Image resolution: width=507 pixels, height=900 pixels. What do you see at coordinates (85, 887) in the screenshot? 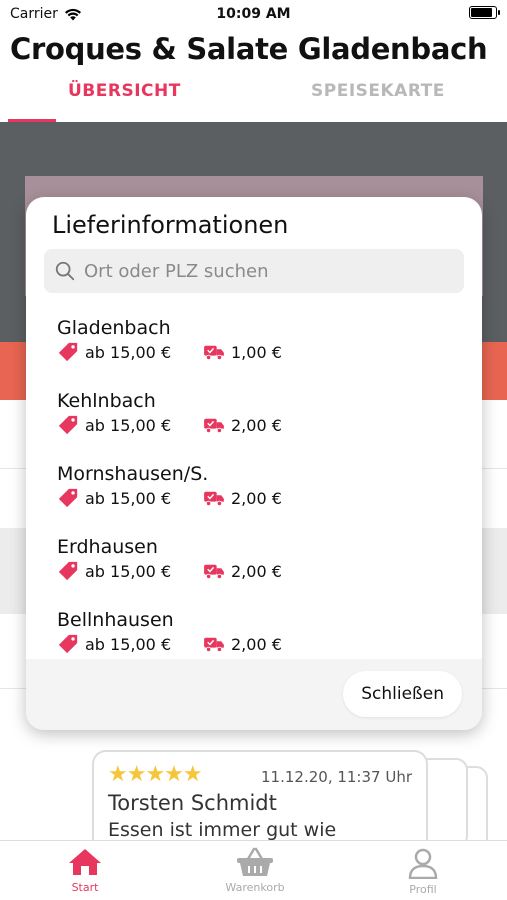
I see `tabbar-start-label: Start` at bounding box center [85, 887].